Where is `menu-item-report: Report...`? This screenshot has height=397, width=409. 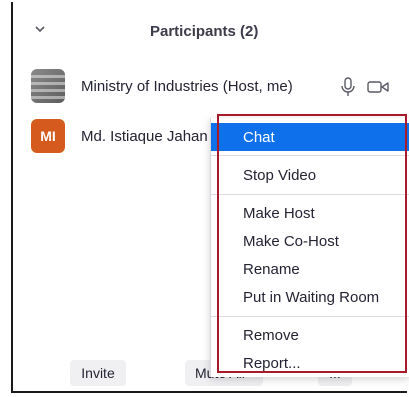
menu-item-report: Report... is located at coordinates (310, 363).